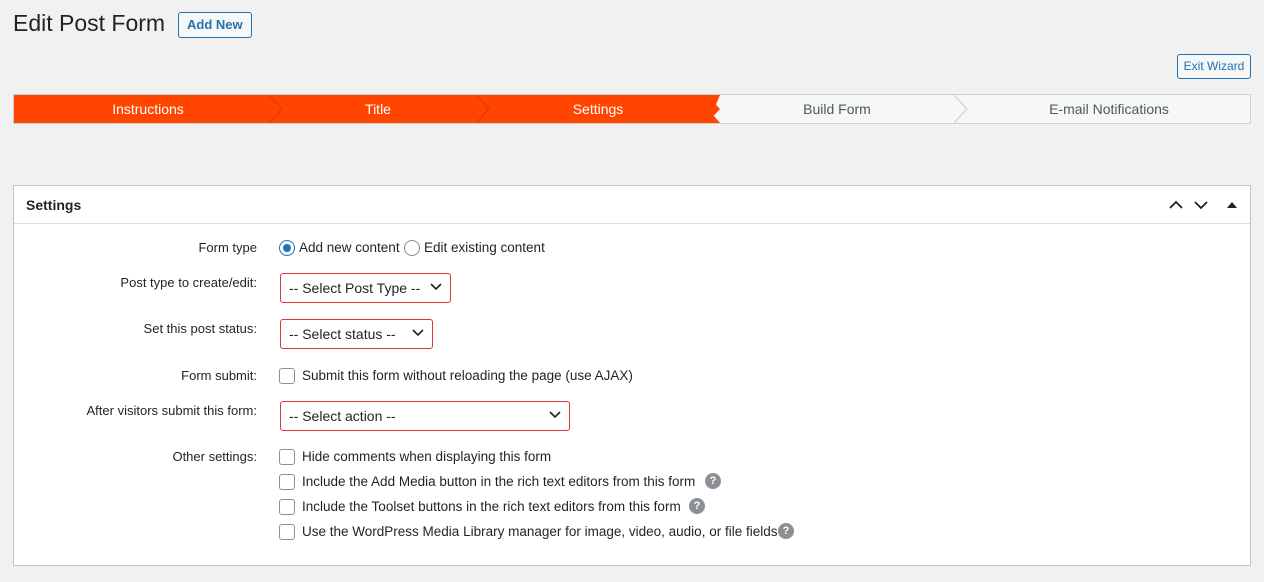  Describe the element at coordinates (287, 457) in the screenshot. I see `hide-comments-checkbox` at that location.